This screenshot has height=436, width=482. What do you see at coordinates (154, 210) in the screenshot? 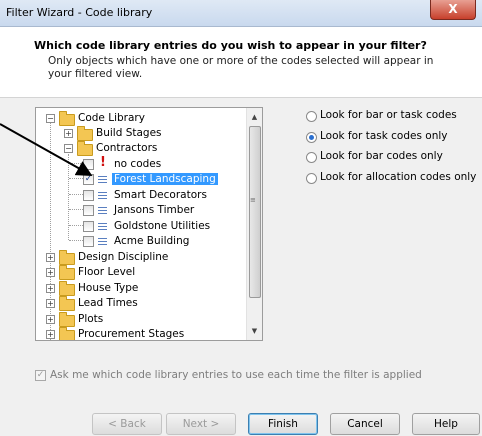
I see `tree-label: Jansons Timber` at bounding box center [154, 210].